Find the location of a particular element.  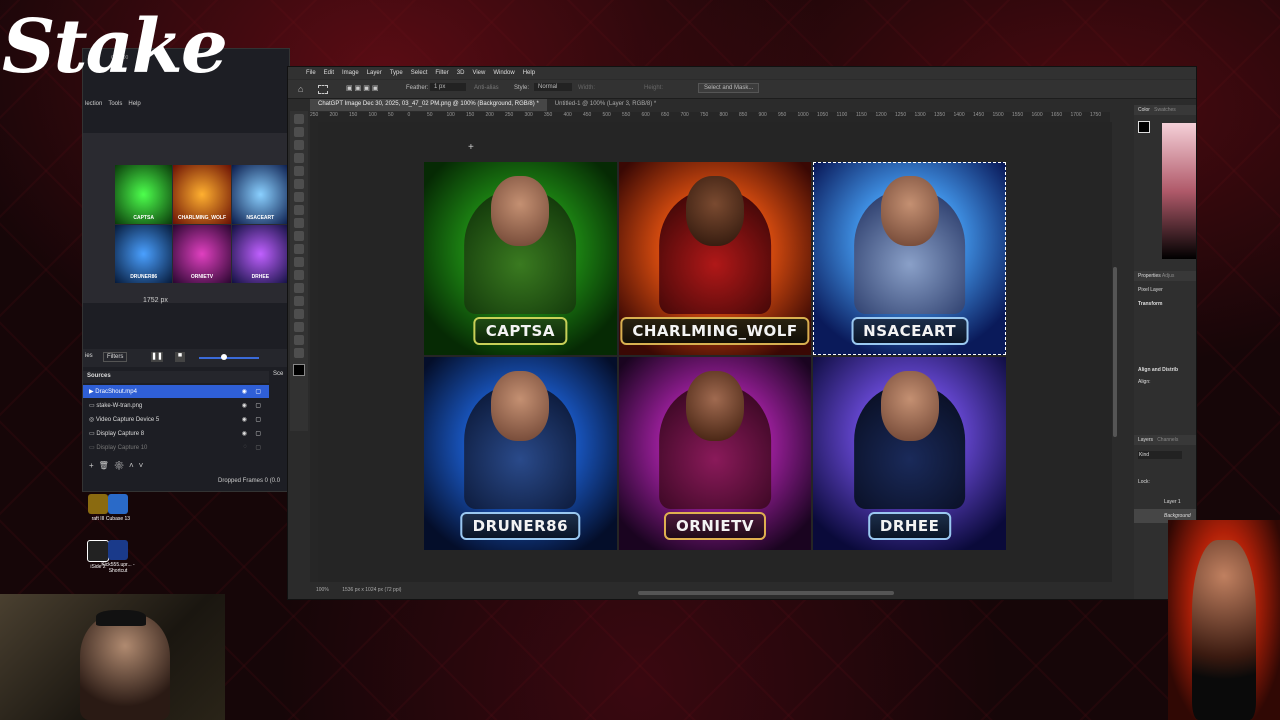

ruler-tick-label: 900 is located at coordinates (762, 115).